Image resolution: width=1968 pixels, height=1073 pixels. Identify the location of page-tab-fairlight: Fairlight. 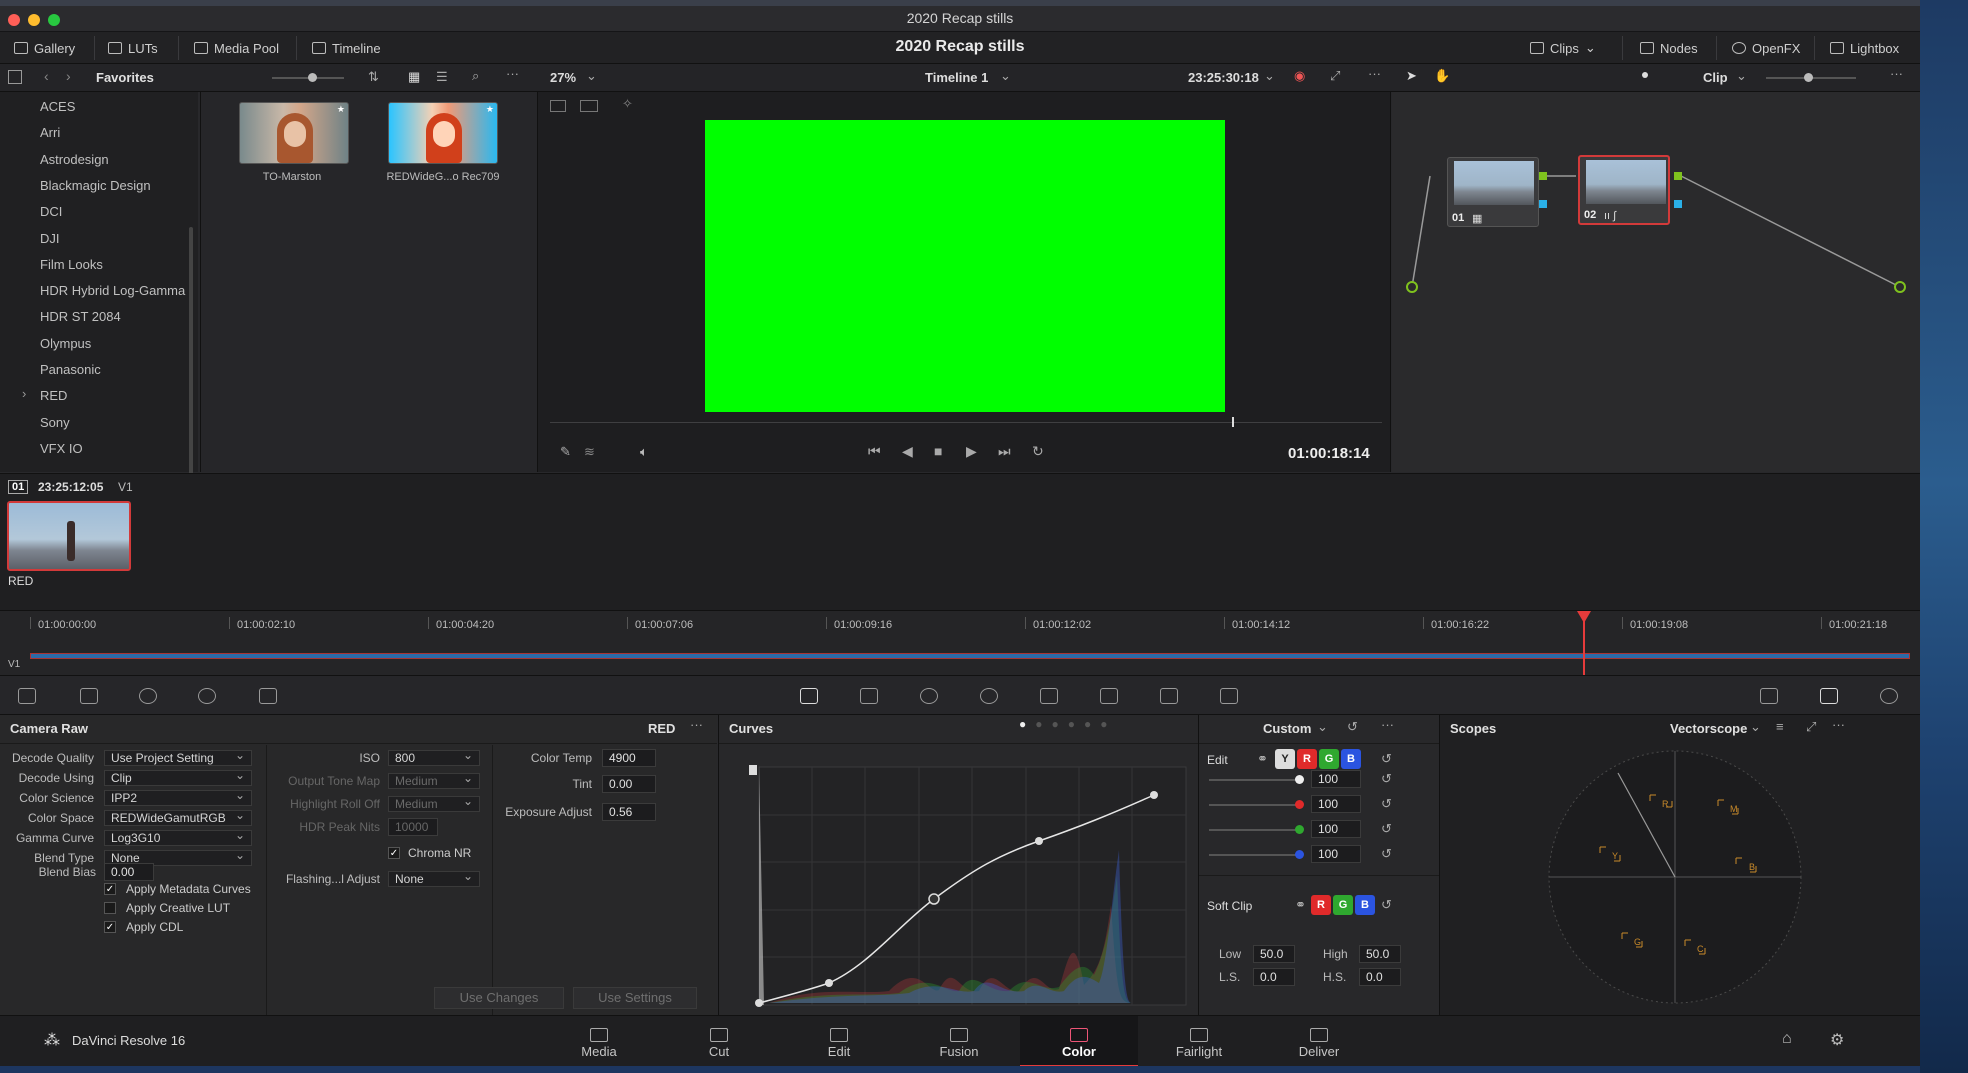
(1199, 1041).